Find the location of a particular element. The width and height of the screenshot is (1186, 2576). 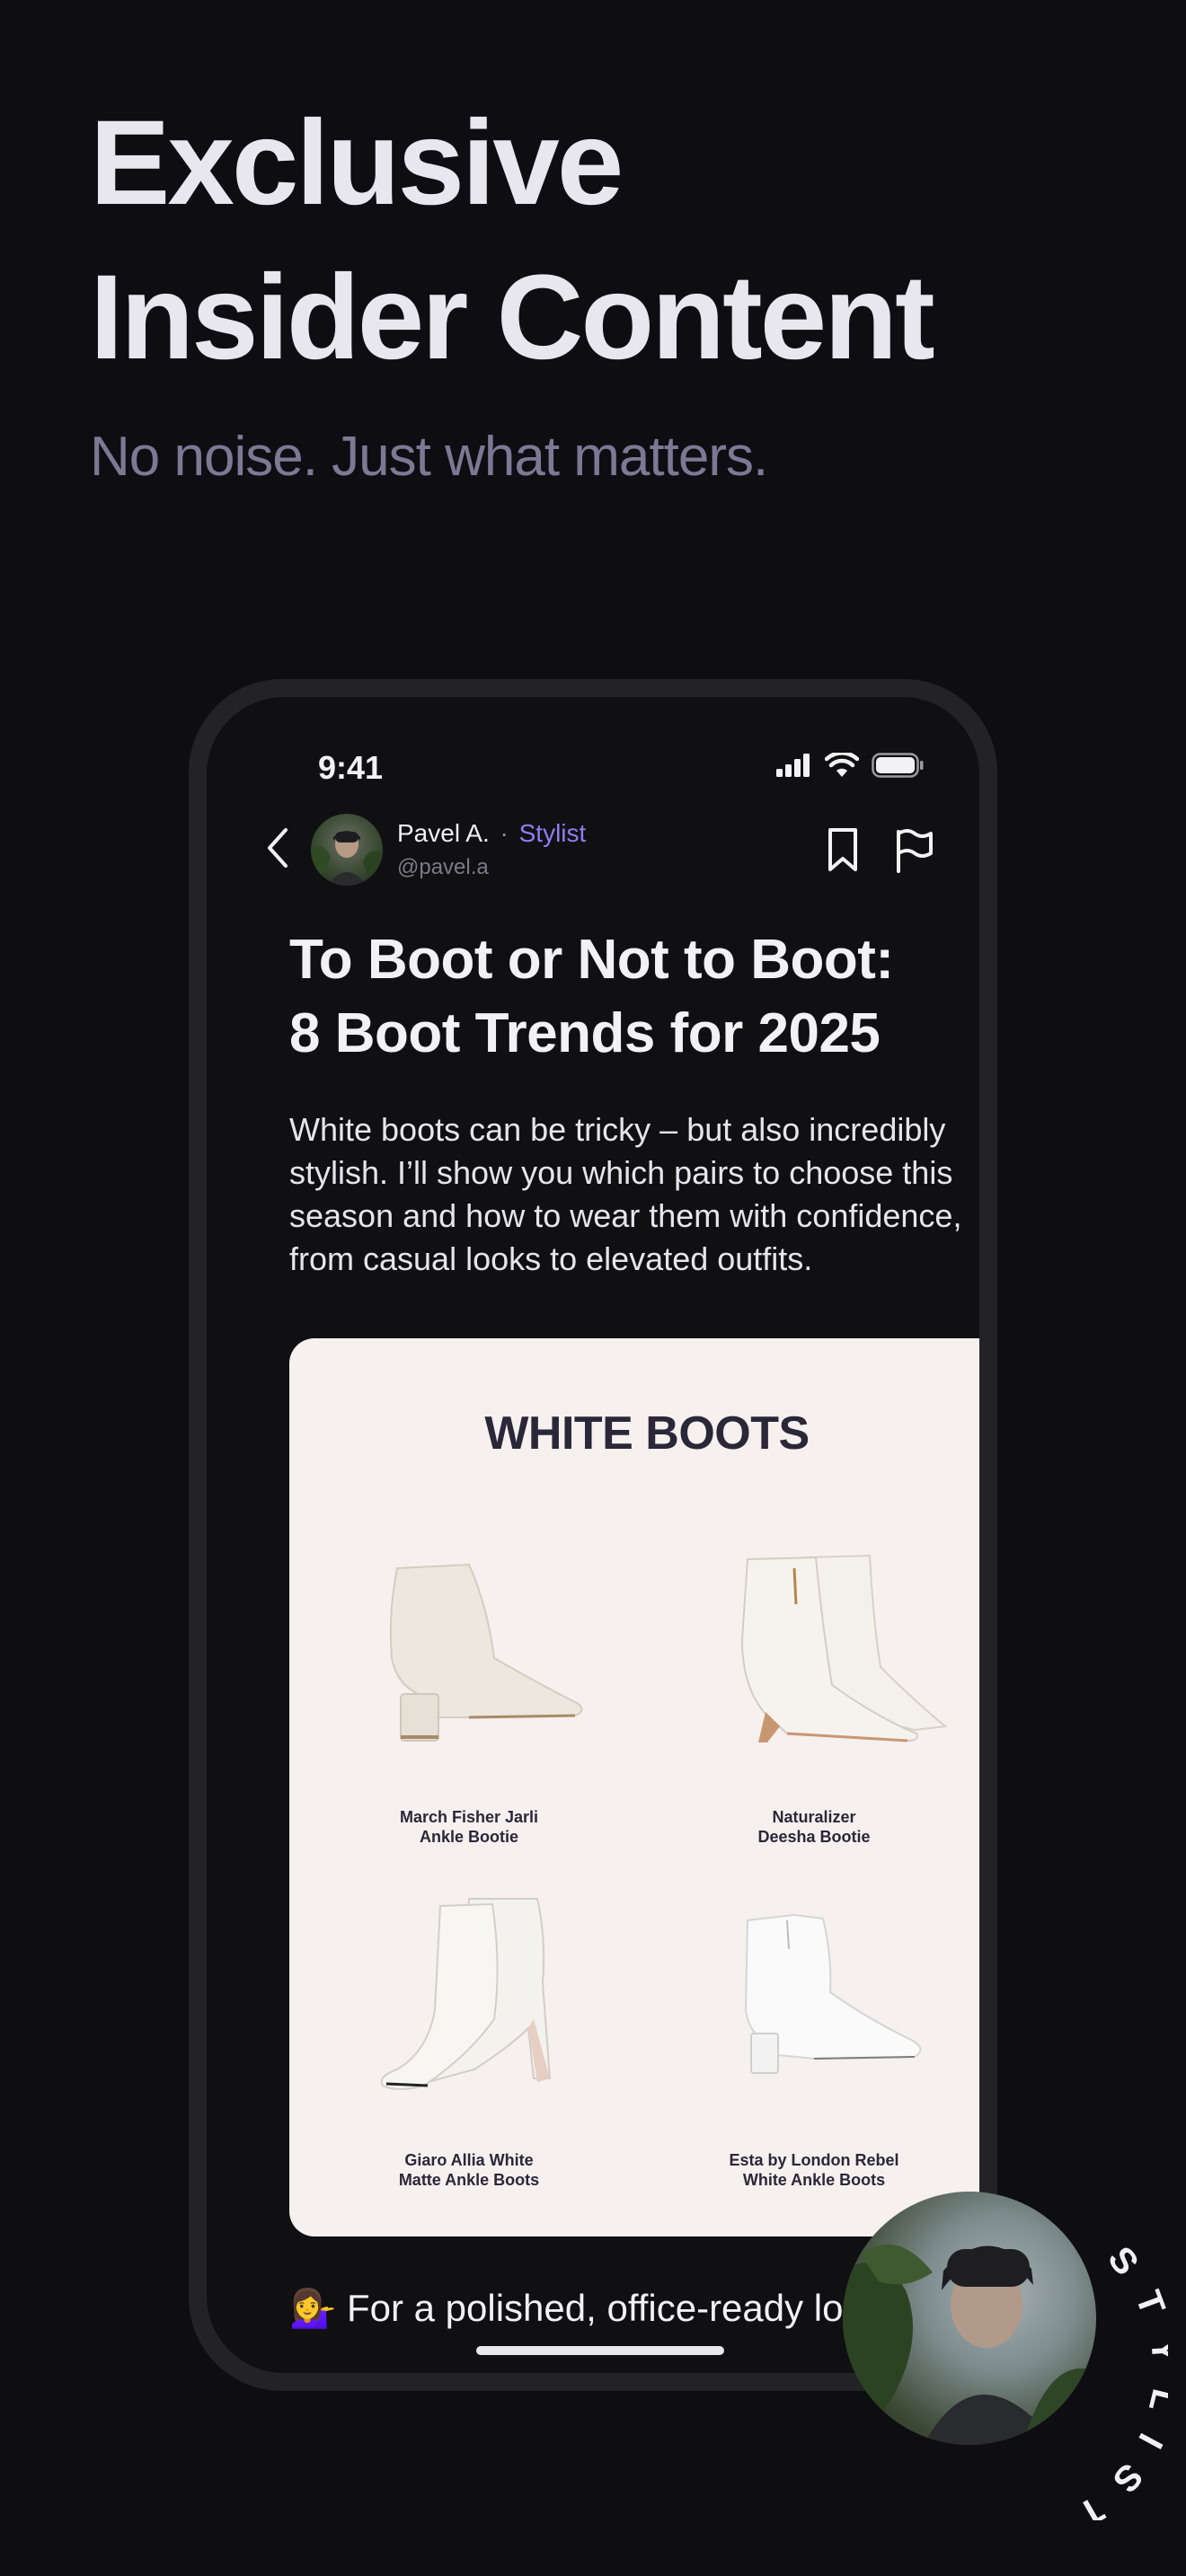

boot-item-4: Esta by London Rebel White Ankle Boots is located at coordinates (814, 2041).